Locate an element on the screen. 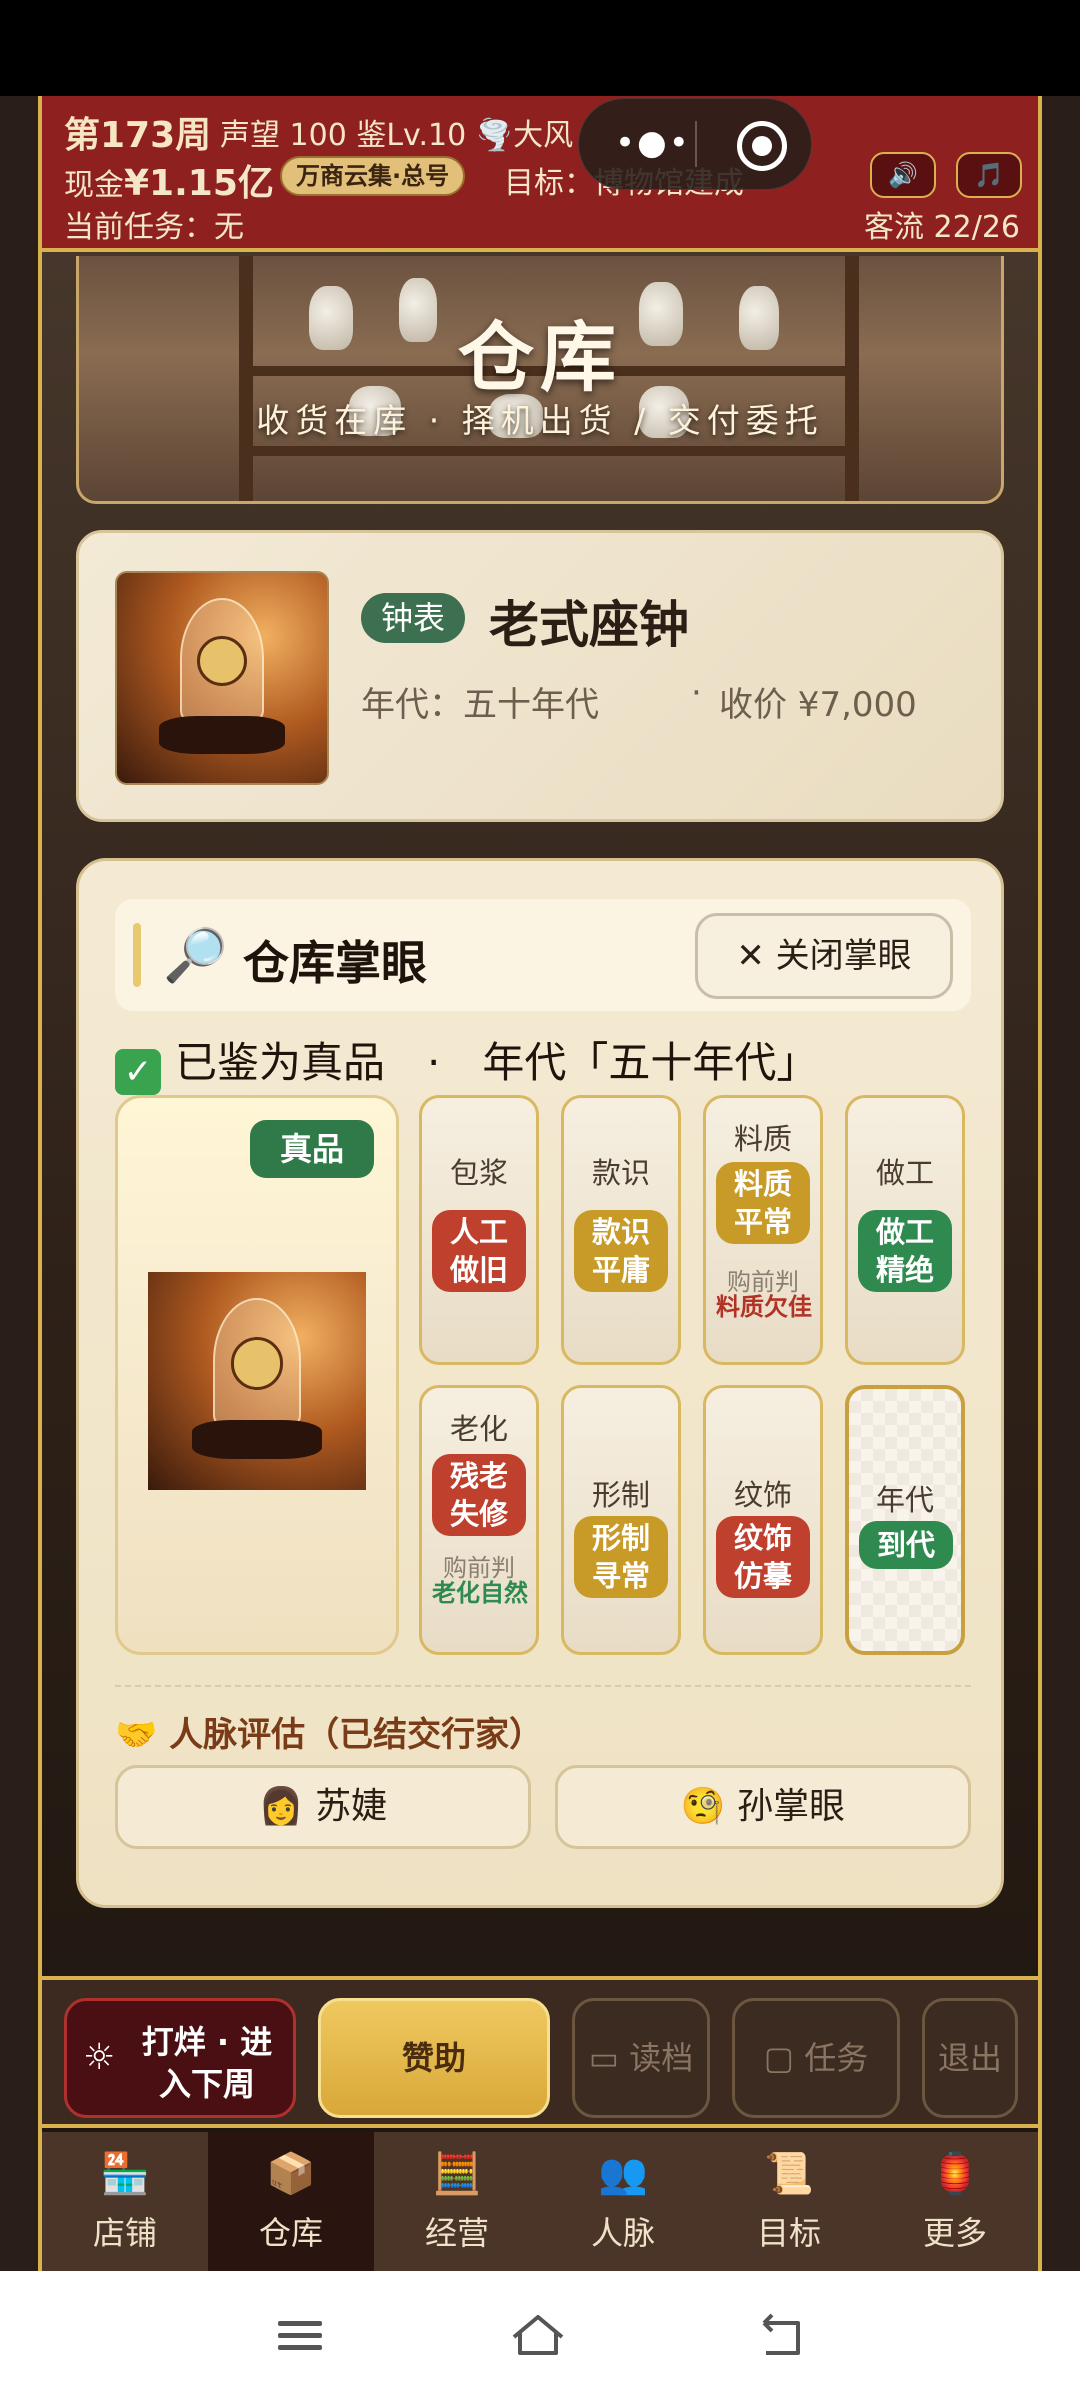 The height and width of the screenshot is (2400, 1080). home-icon is located at coordinates (538, 2336).